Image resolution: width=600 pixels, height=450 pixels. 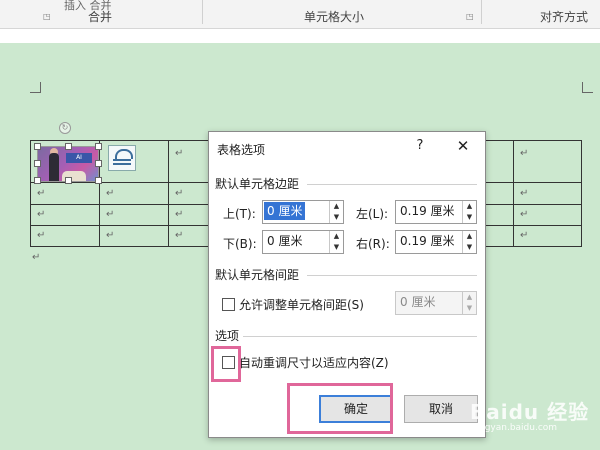 What do you see at coordinates (122, 158) in the screenshot?
I see `layout-options-icon` at bounding box center [122, 158].